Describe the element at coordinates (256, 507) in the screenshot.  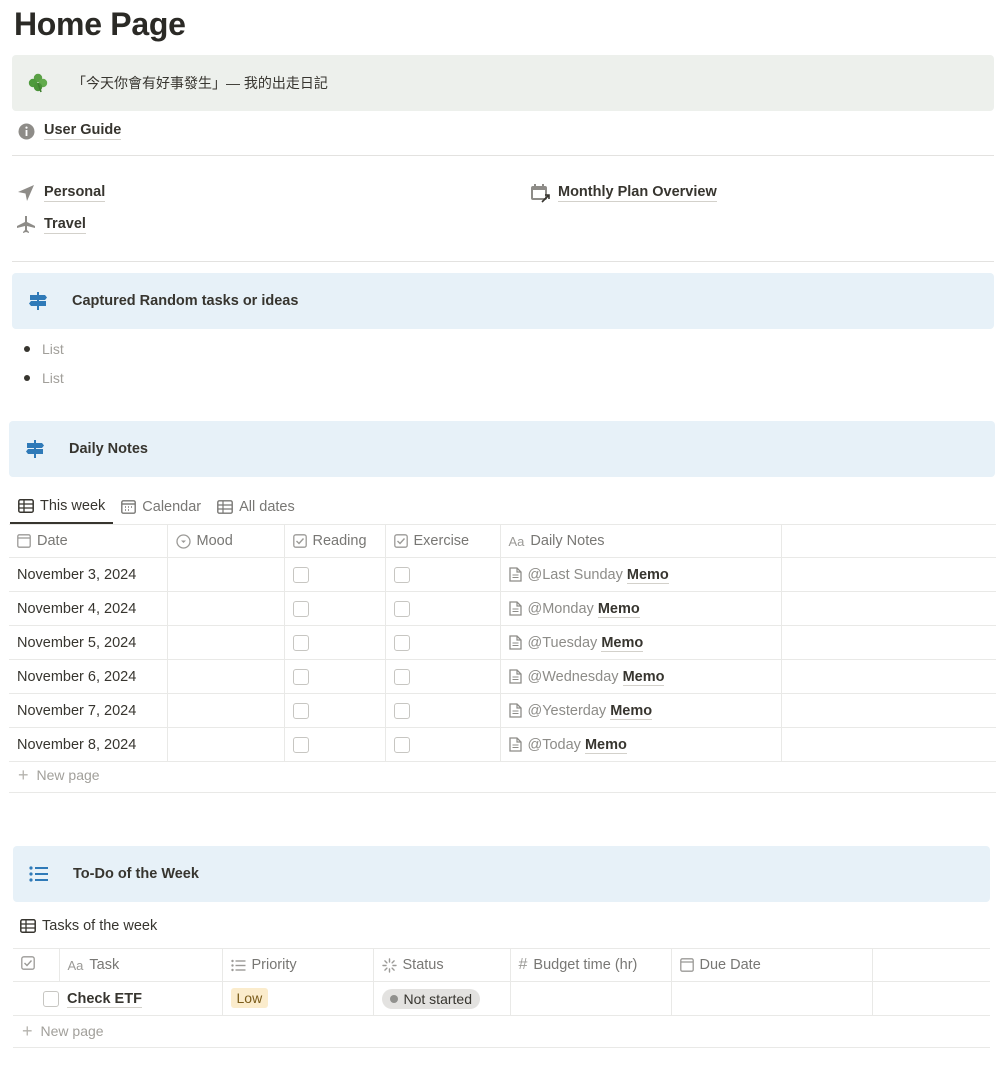
I see `tab-all-dates: All dates` at that location.